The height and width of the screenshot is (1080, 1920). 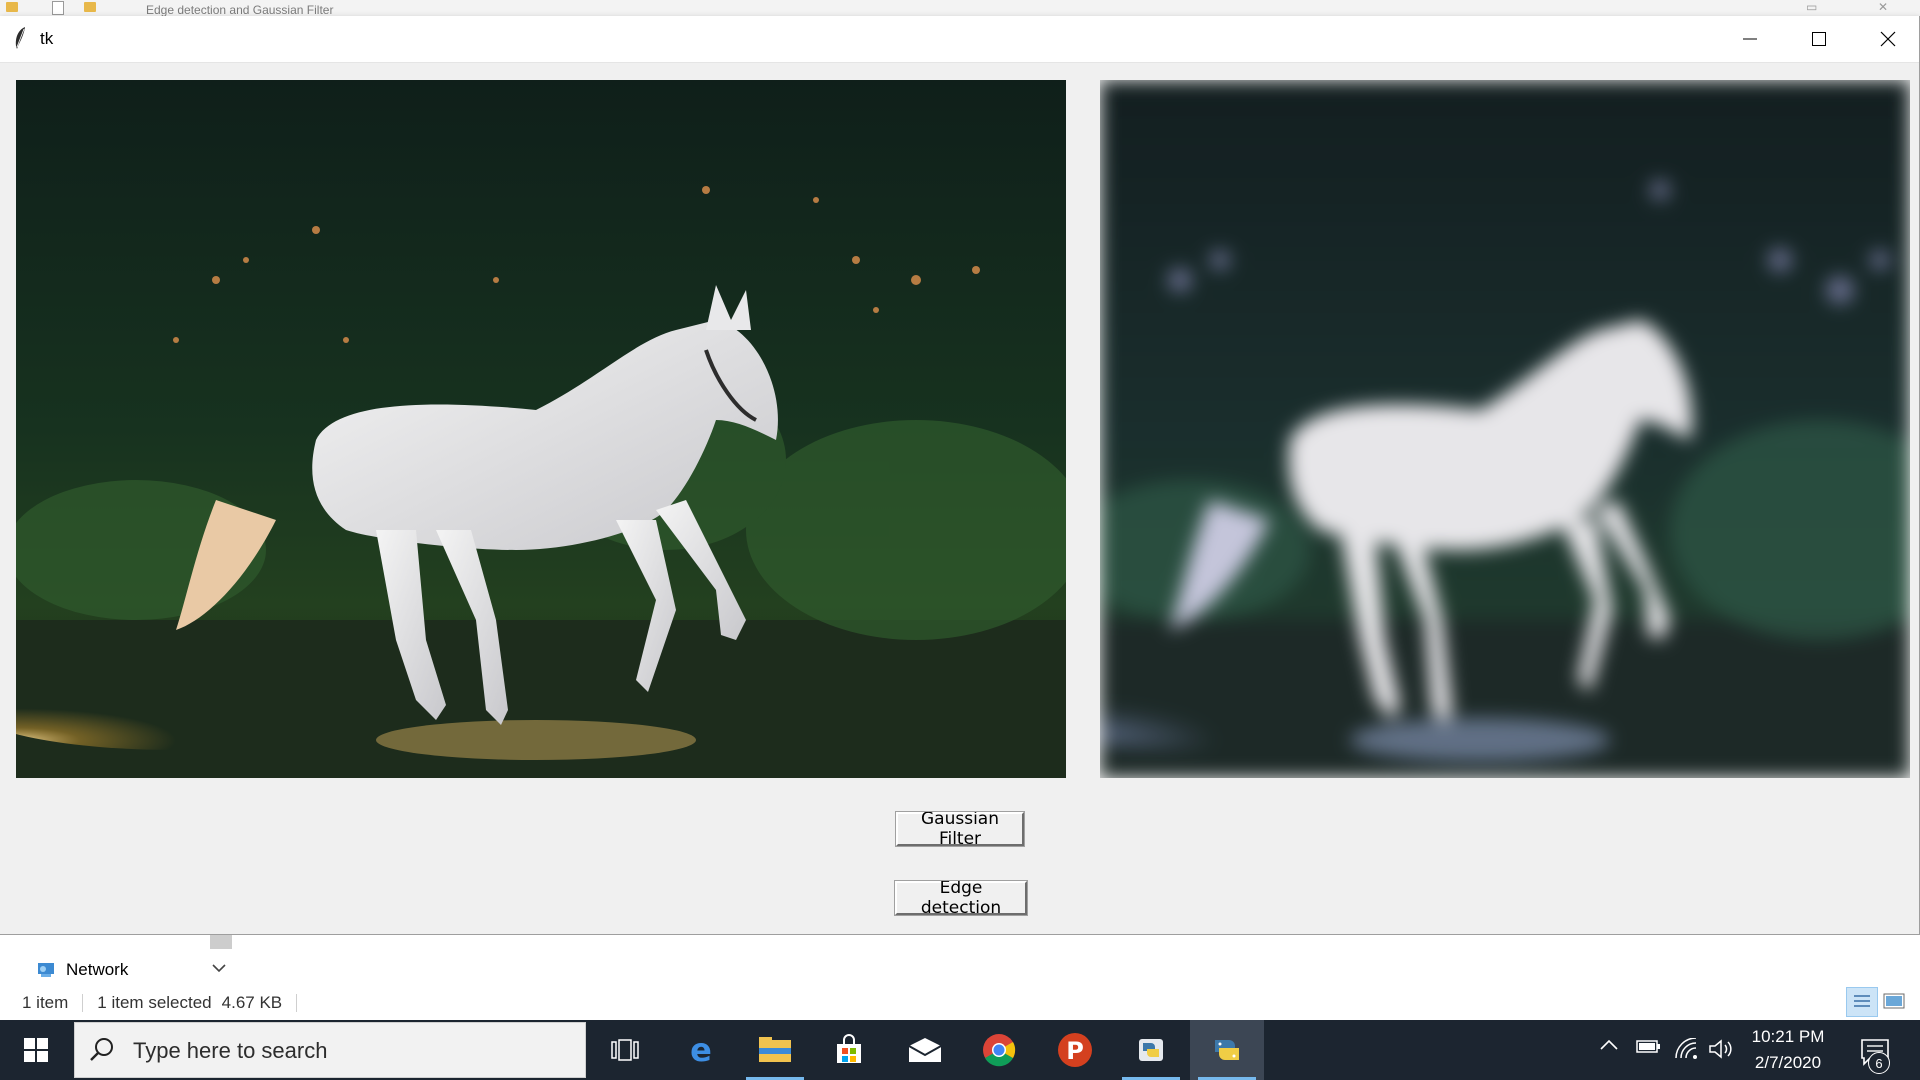 What do you see at coordinates (960, 829) in the screenshot?
I see `gaussian-filter-button: Gaussian Filter` at bounding box center [960, 829].